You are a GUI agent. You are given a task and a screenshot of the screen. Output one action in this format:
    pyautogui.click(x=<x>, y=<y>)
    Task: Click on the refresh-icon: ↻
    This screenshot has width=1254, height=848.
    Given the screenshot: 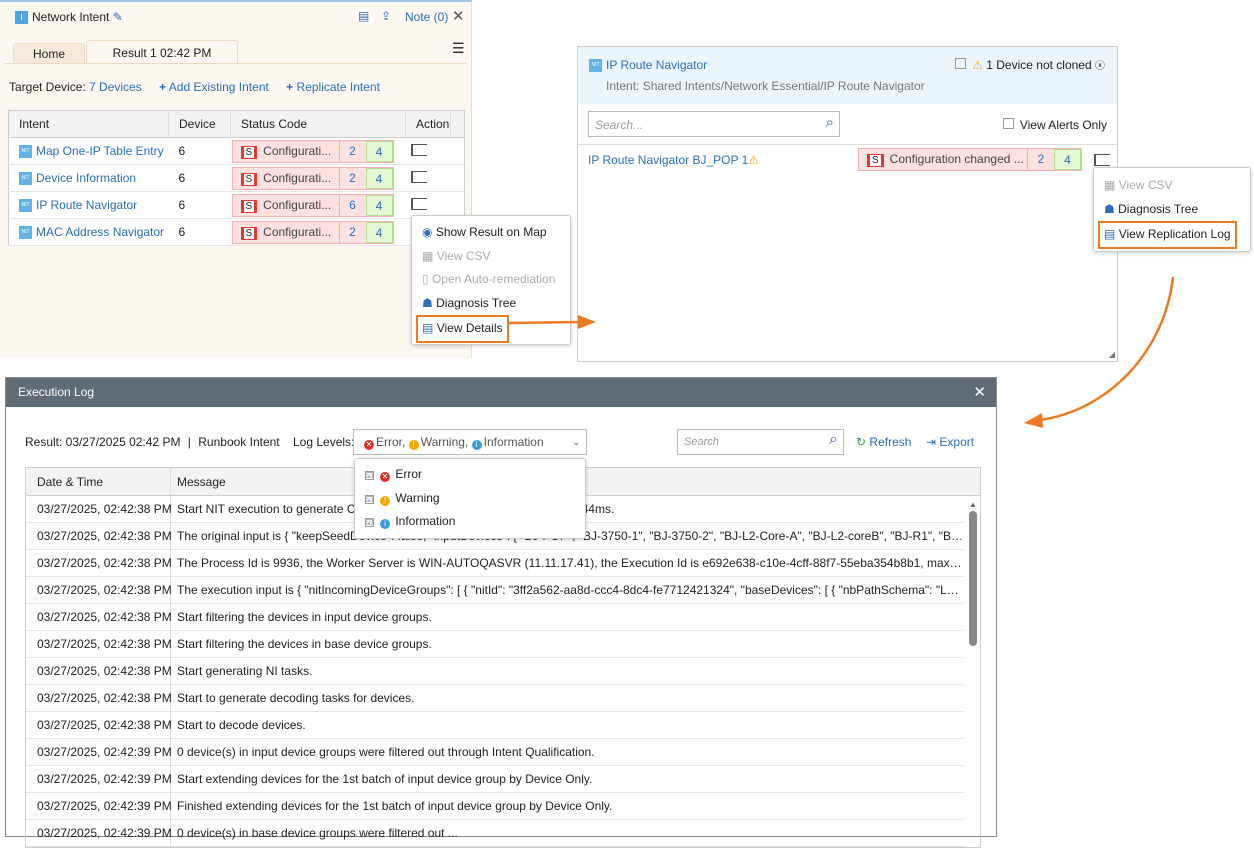 What is the action you would take?
    pyautogui.click(x=861, y=442)
    